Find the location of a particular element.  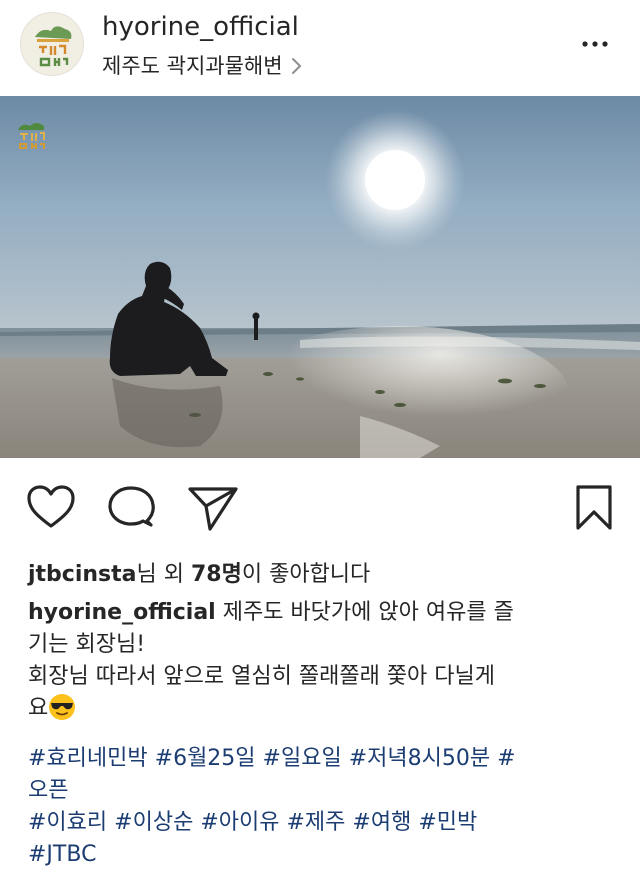

likes-count: 78명 is located at coordinates (216, 574).